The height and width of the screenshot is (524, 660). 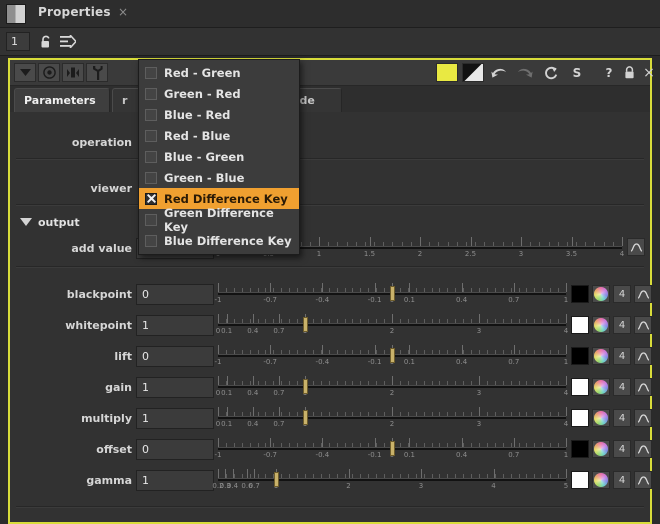 What do you see at coordinates (219, 93) in the screenshot?
I see `menu-item-green-red: Green - Red` at bounding box center [219, 93].